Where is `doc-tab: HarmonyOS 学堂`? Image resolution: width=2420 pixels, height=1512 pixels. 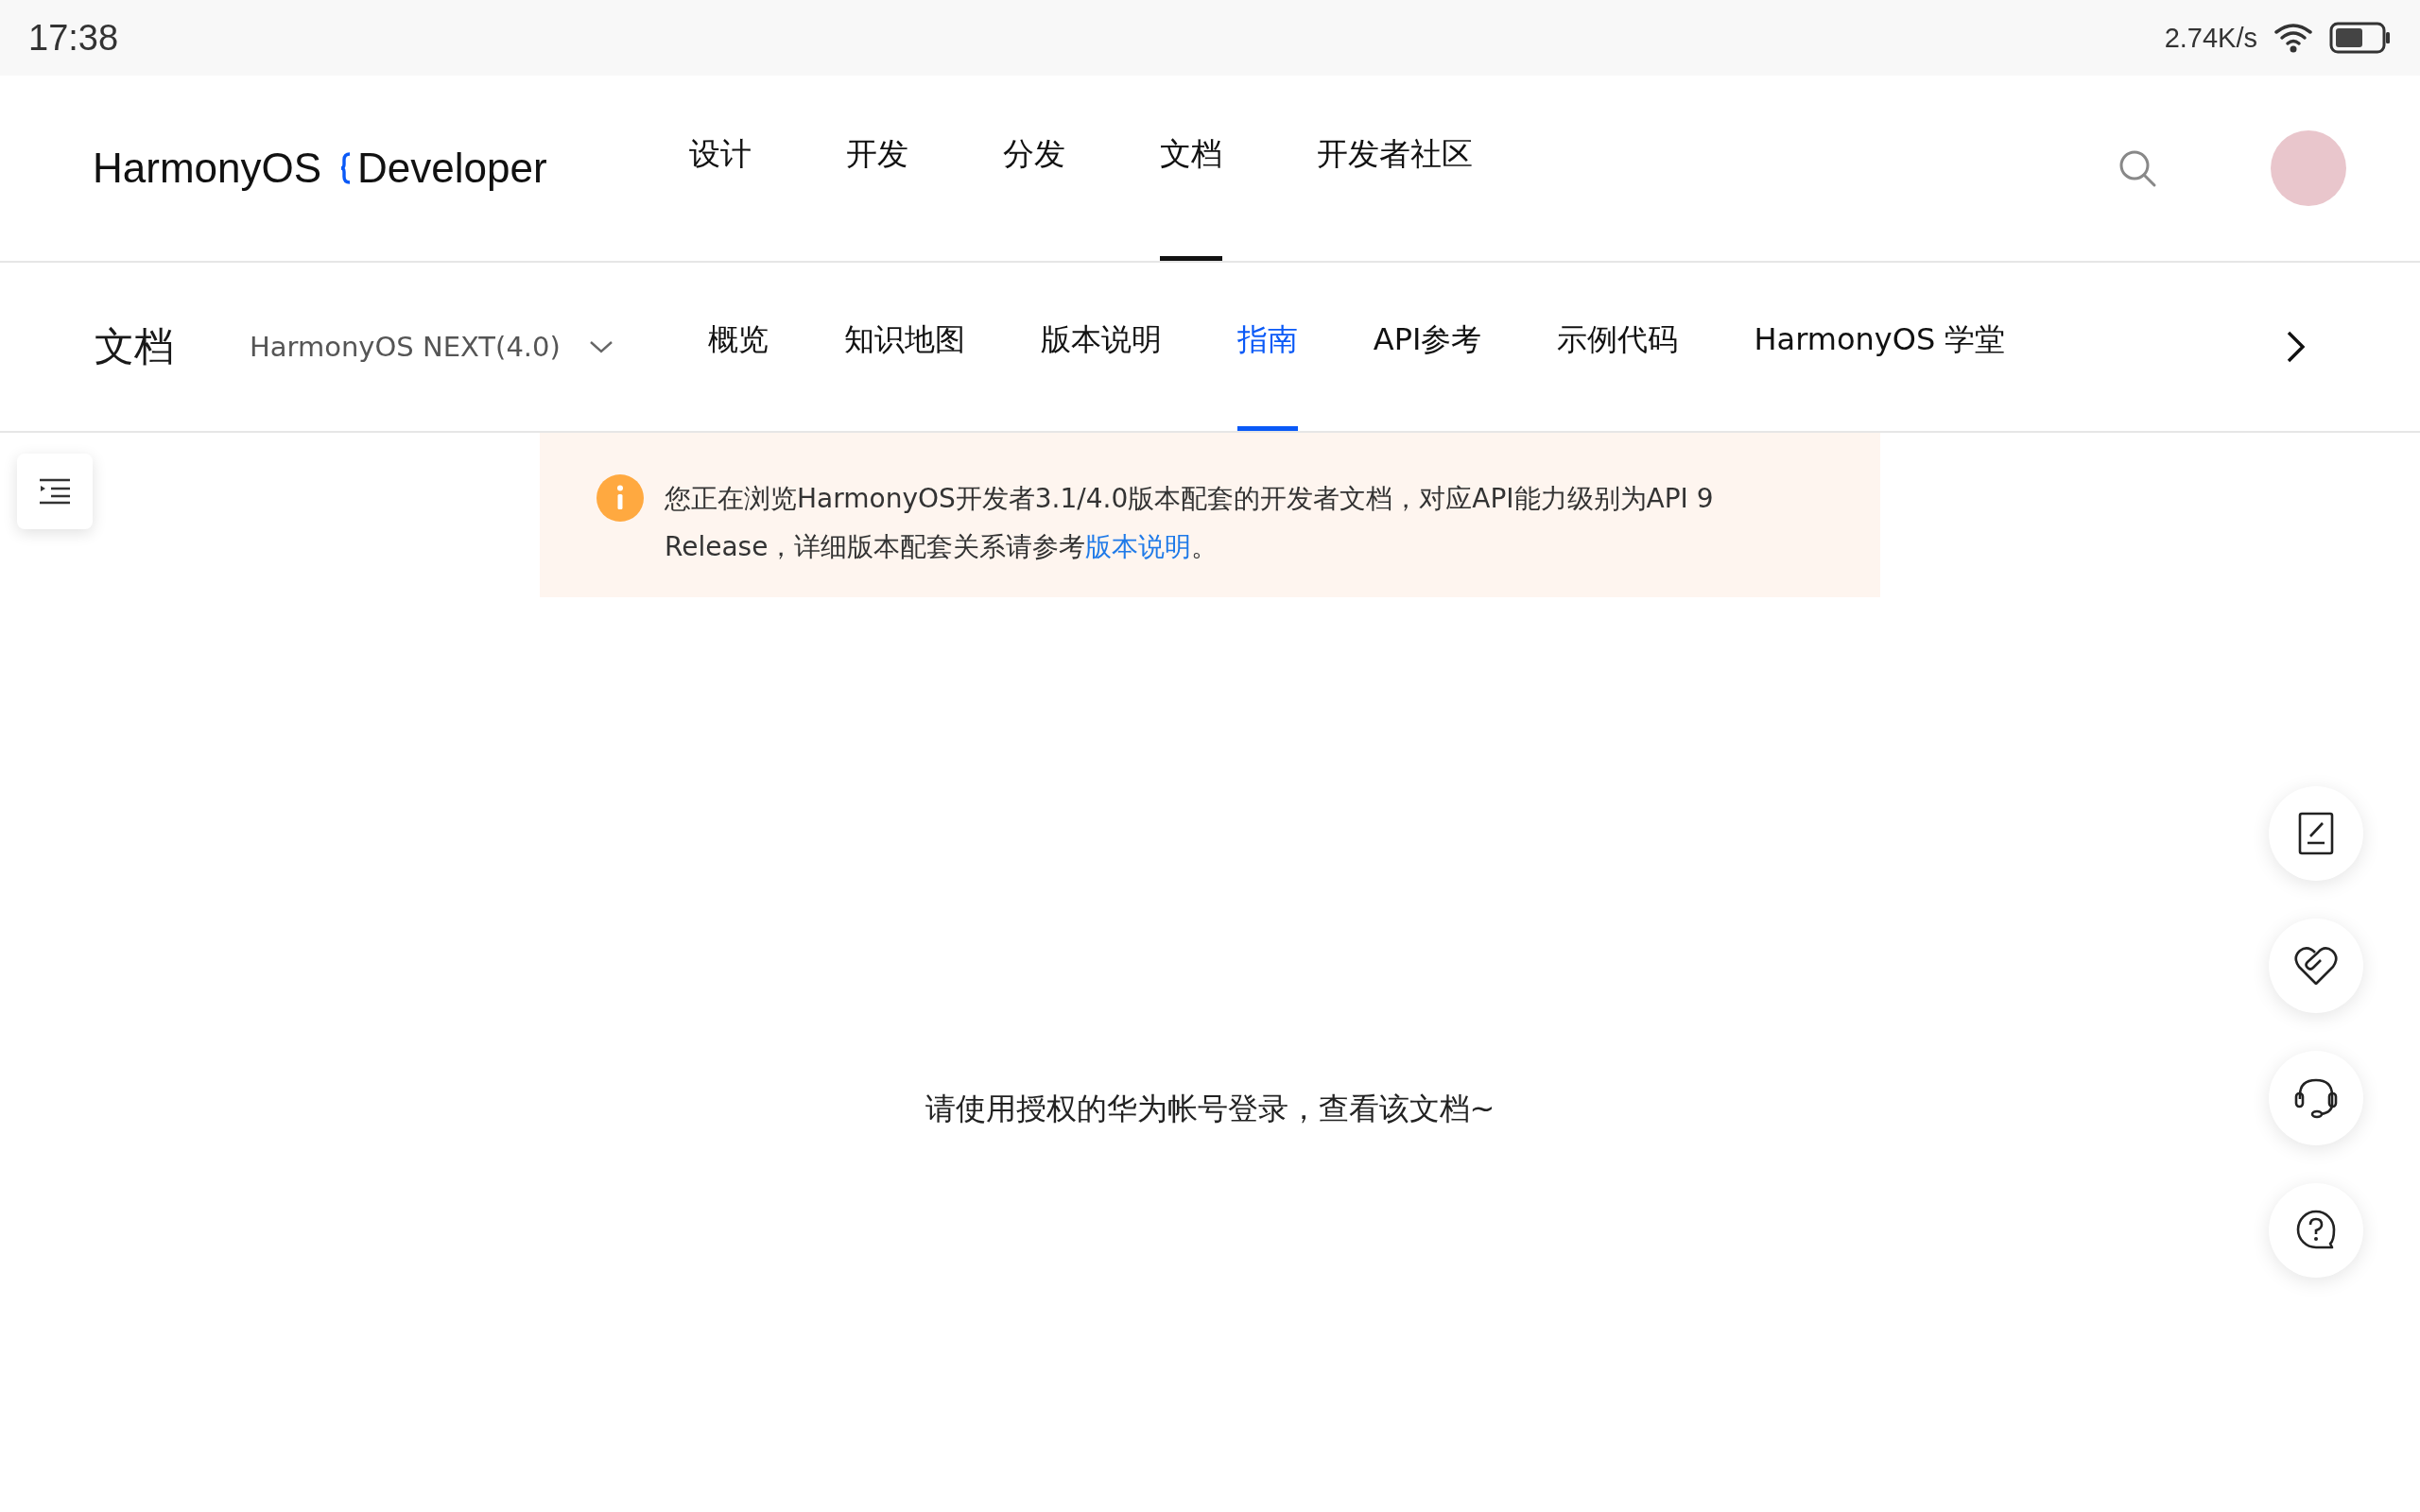
doc-tab: HarmonyOS 学堂 is located at coordinates (1880, 347).